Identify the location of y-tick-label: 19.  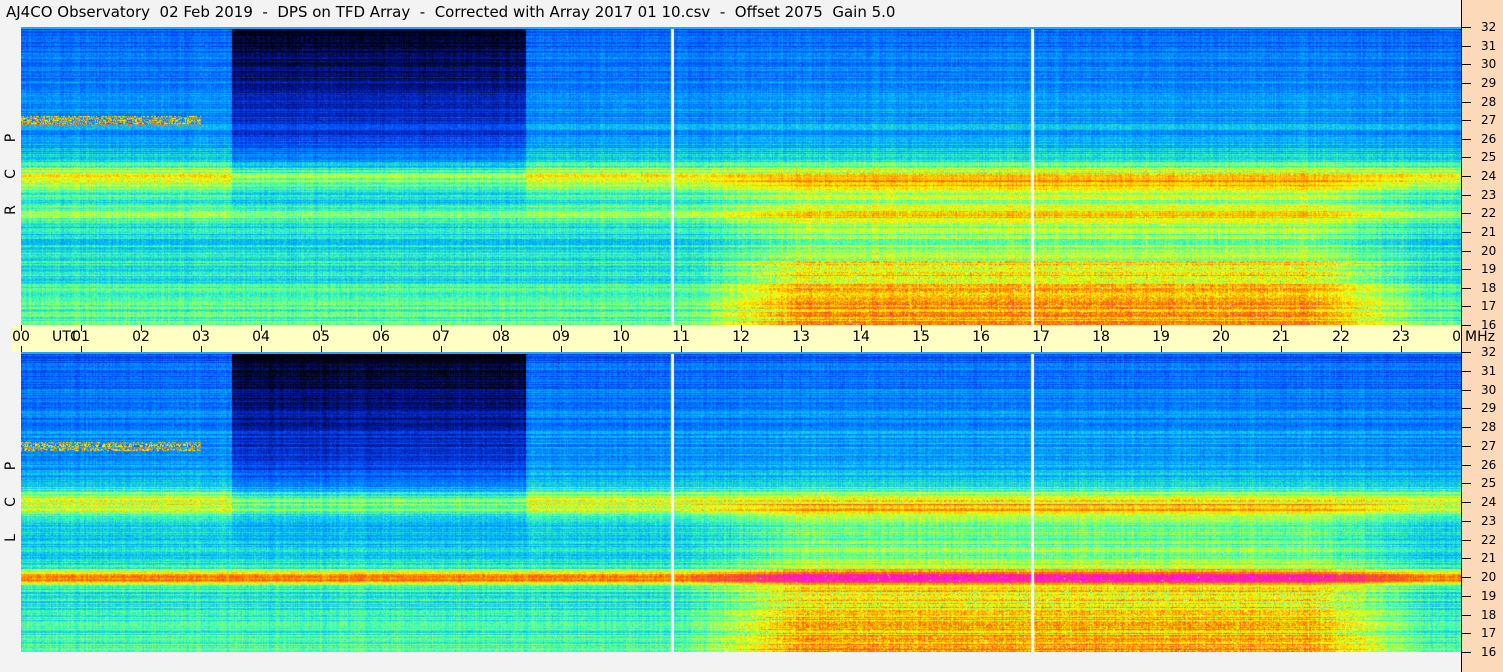
(1489, 269).